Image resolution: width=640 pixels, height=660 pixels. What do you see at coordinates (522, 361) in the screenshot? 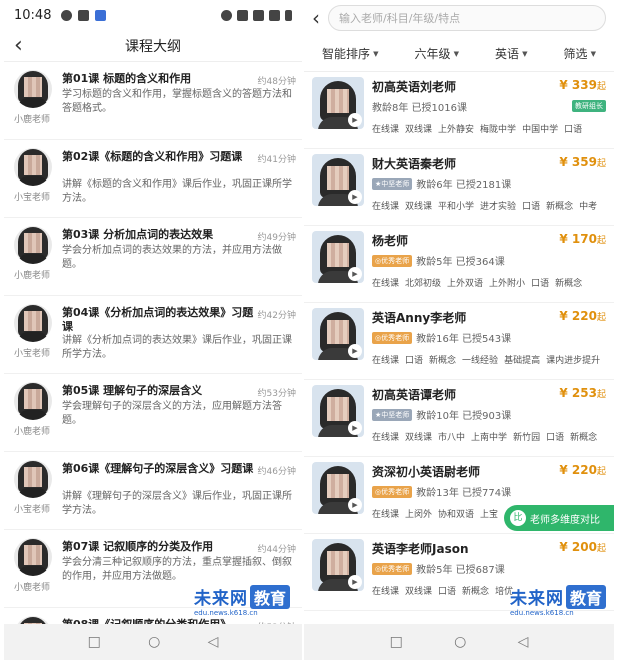
I see `teacher-tag: 基础提高` at bounding box center [522, 361].